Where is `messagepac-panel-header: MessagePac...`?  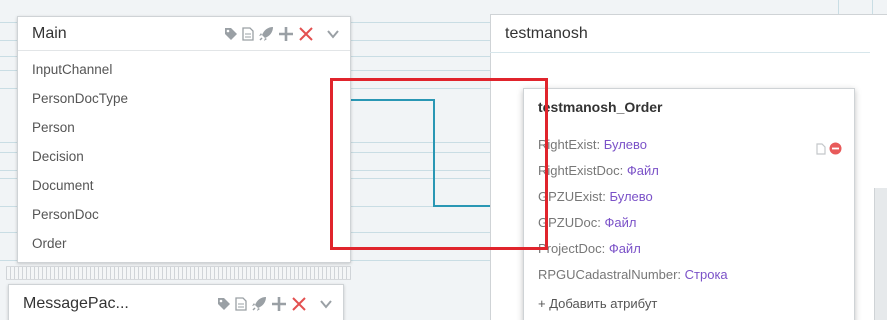 messagepac-panel-header: MessagePac... is located at coordinates (176, 302).